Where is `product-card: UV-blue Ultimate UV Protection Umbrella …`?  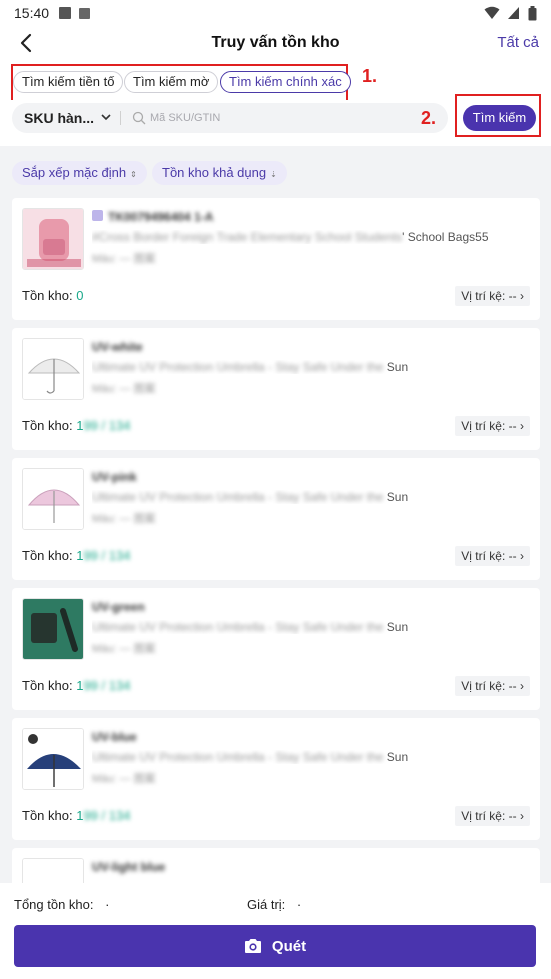 product-card: UV-blue Ultimate UV Protection Umbrella … is located at coordinates (276, 779).